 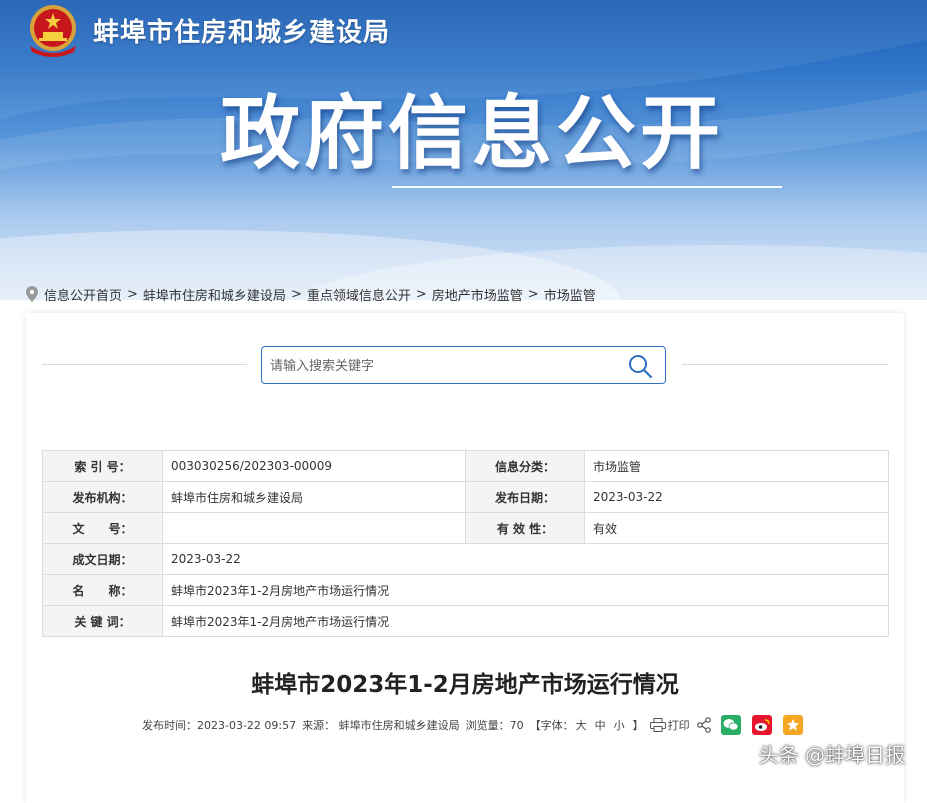 What do you see at coordinates (551, 725) in the screenshot?
I see `font-size-prefix: 【字体：` at bounding box center [551, 725].